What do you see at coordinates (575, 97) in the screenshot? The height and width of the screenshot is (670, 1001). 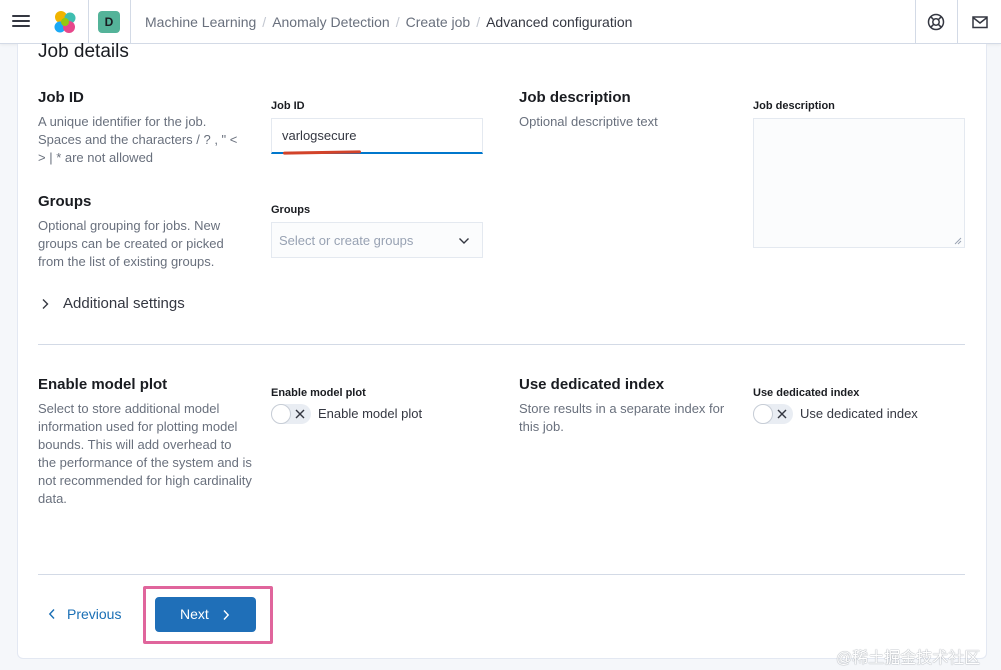 I see `job-description-title: Job description` at bounding box center [575, 97].